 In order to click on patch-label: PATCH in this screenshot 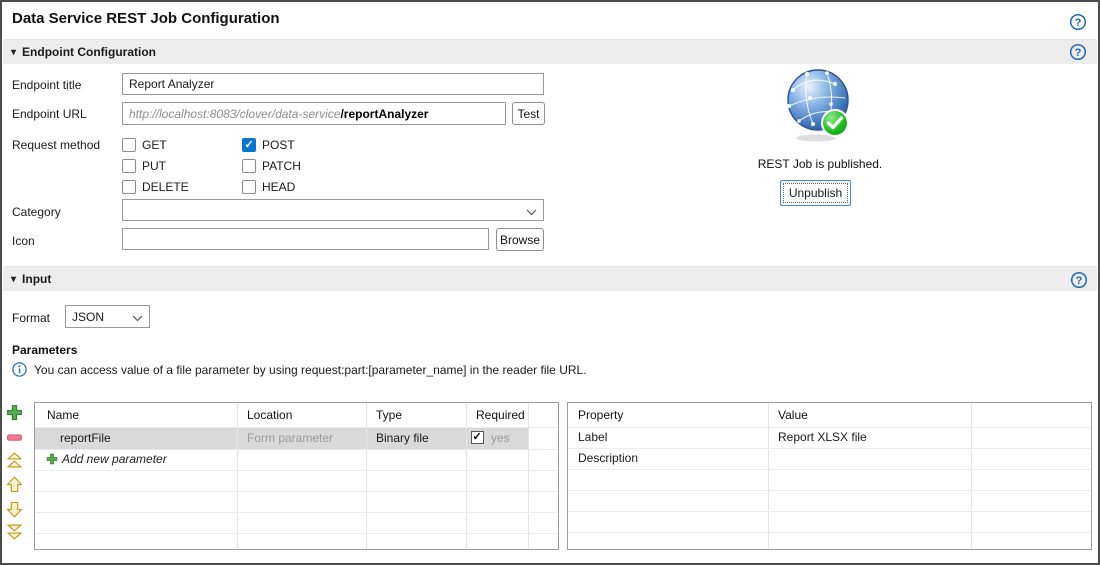, I will do `click(281, 166)`.